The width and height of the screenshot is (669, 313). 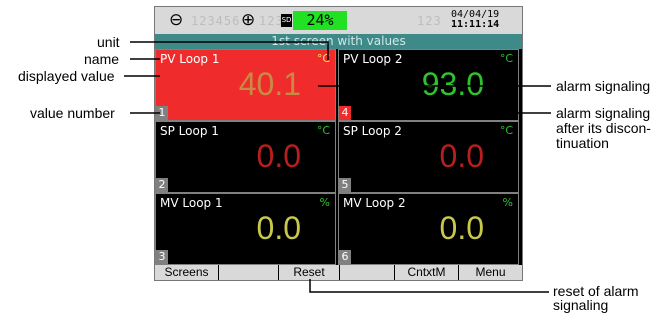 What do you see at coordinates (603, 86) in the screenshot?
I see `alarm-signaling-annotation: alarm signaling` at bounding box center [603, 86].